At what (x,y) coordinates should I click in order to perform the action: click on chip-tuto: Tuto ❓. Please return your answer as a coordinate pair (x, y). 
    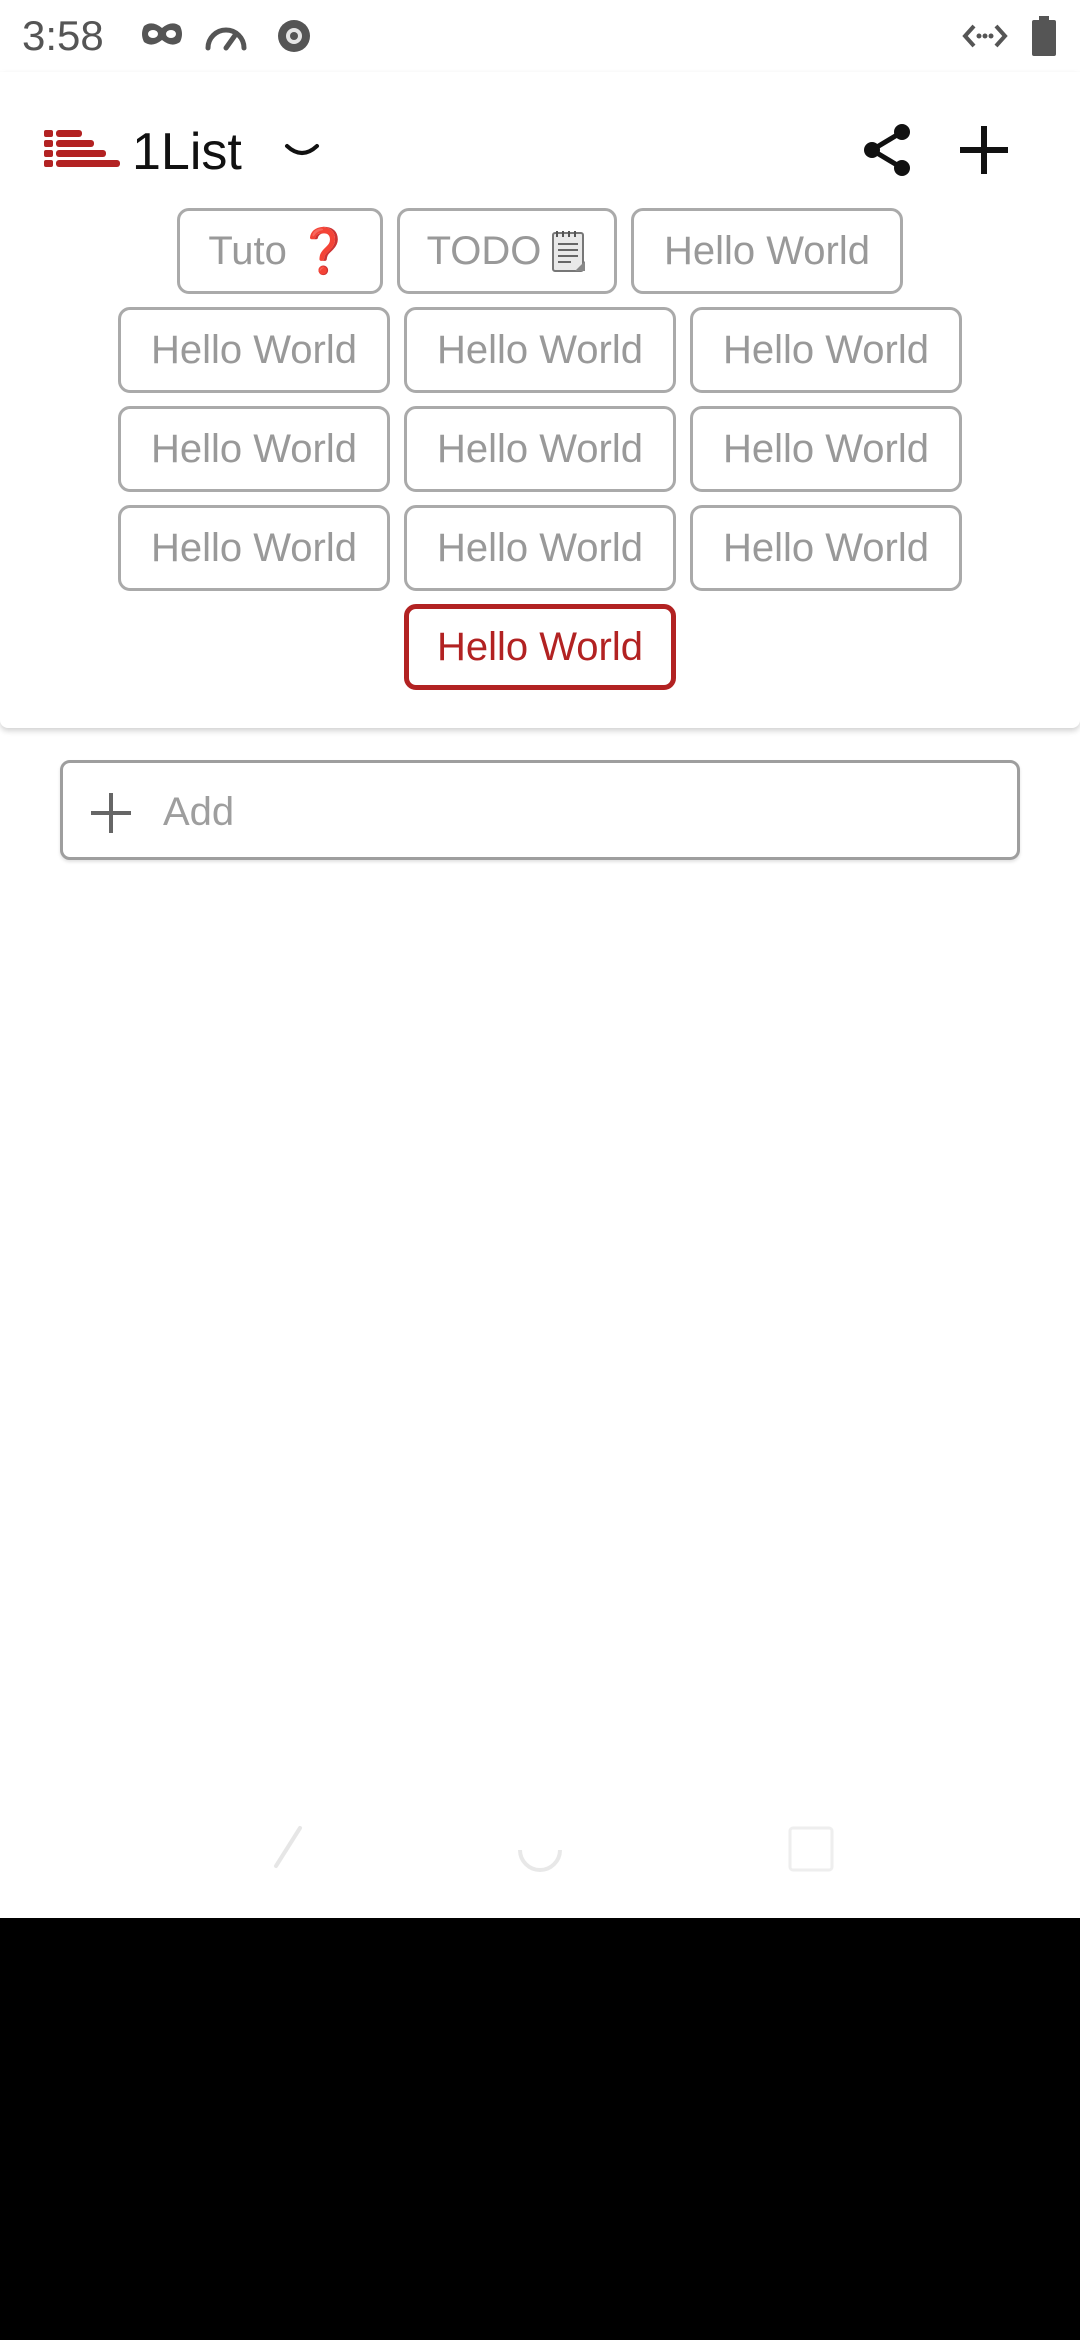
    Looking at the image, I should click on (280, 251).